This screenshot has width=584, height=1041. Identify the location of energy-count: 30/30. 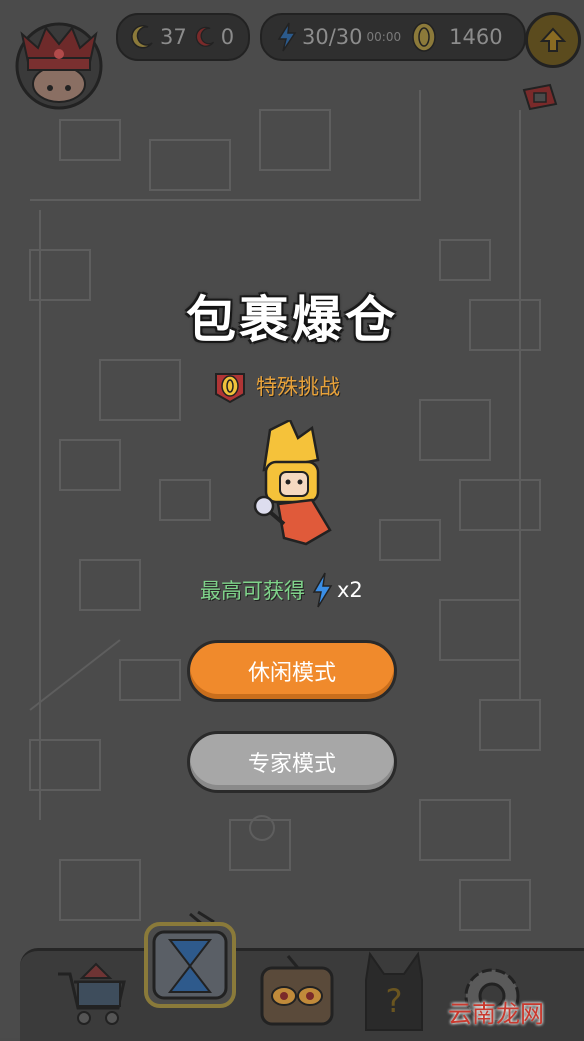
(332, 37).